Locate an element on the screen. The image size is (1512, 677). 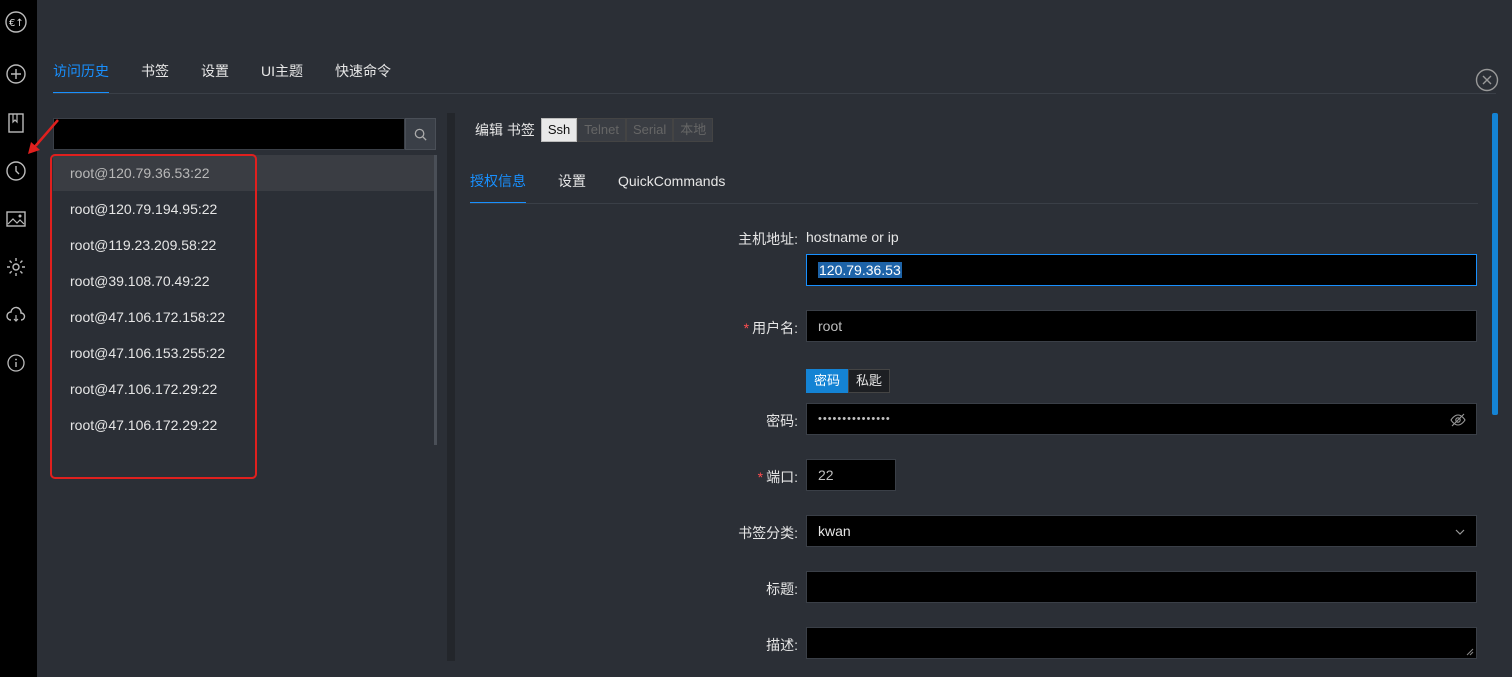
form-scrollbar is located at coordinates (1495, 264).